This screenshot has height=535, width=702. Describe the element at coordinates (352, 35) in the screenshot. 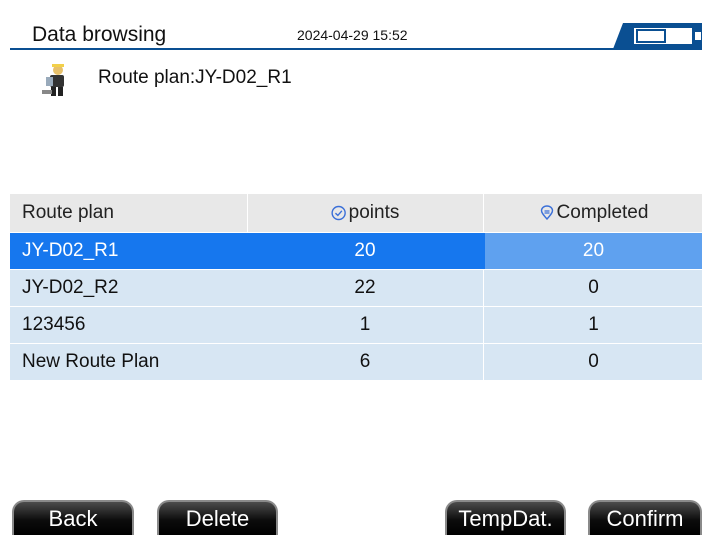

I see `datetime: 2024-04-29 15:52` at that location.